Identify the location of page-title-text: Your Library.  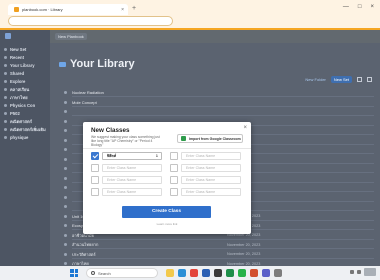
(102, 64).